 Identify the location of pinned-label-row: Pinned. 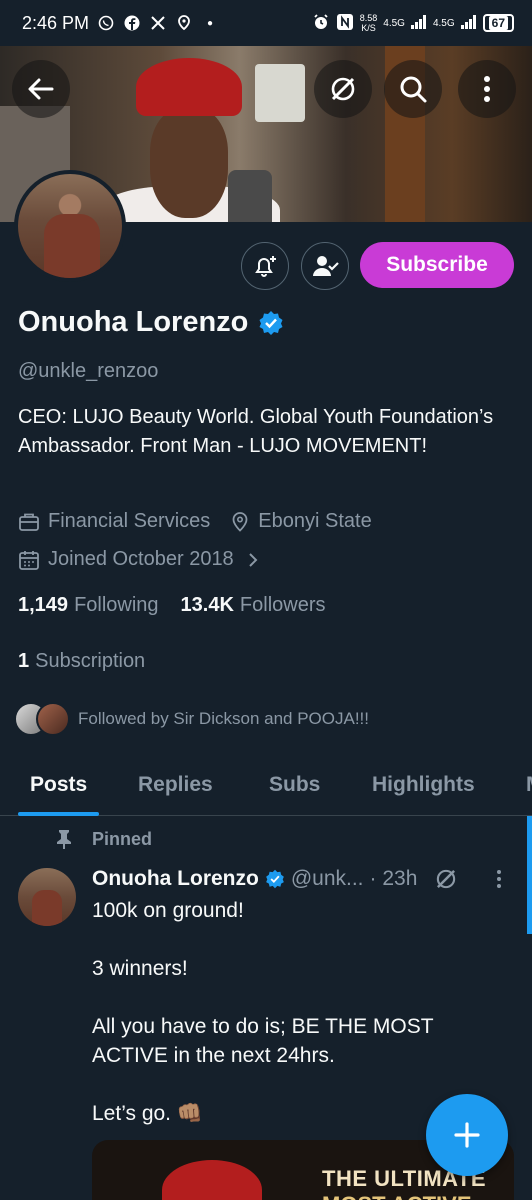
(103, 839).